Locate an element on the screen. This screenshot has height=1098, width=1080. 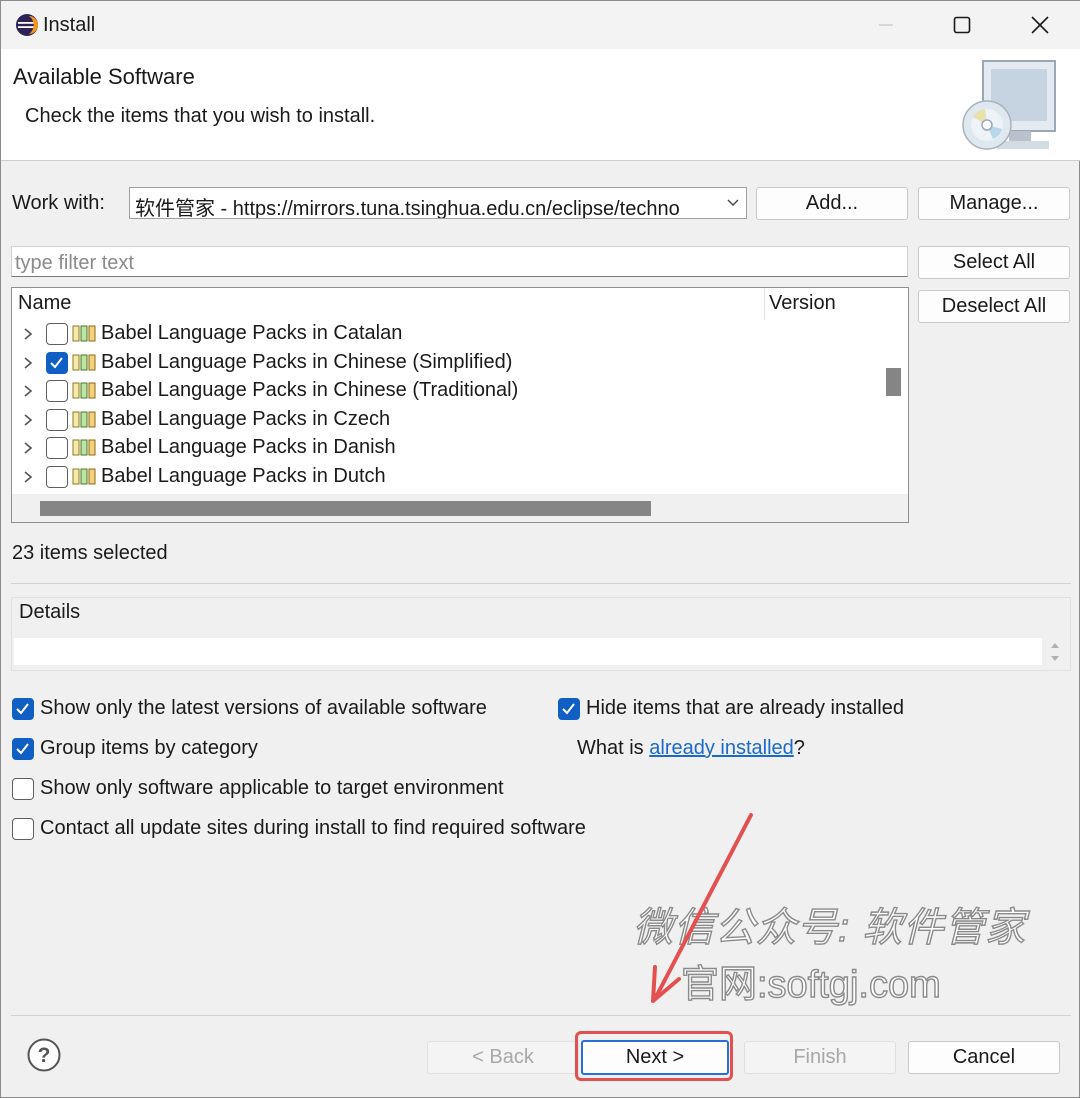
details-scroll-arrows-icon is located at coordinates (1055, 652).